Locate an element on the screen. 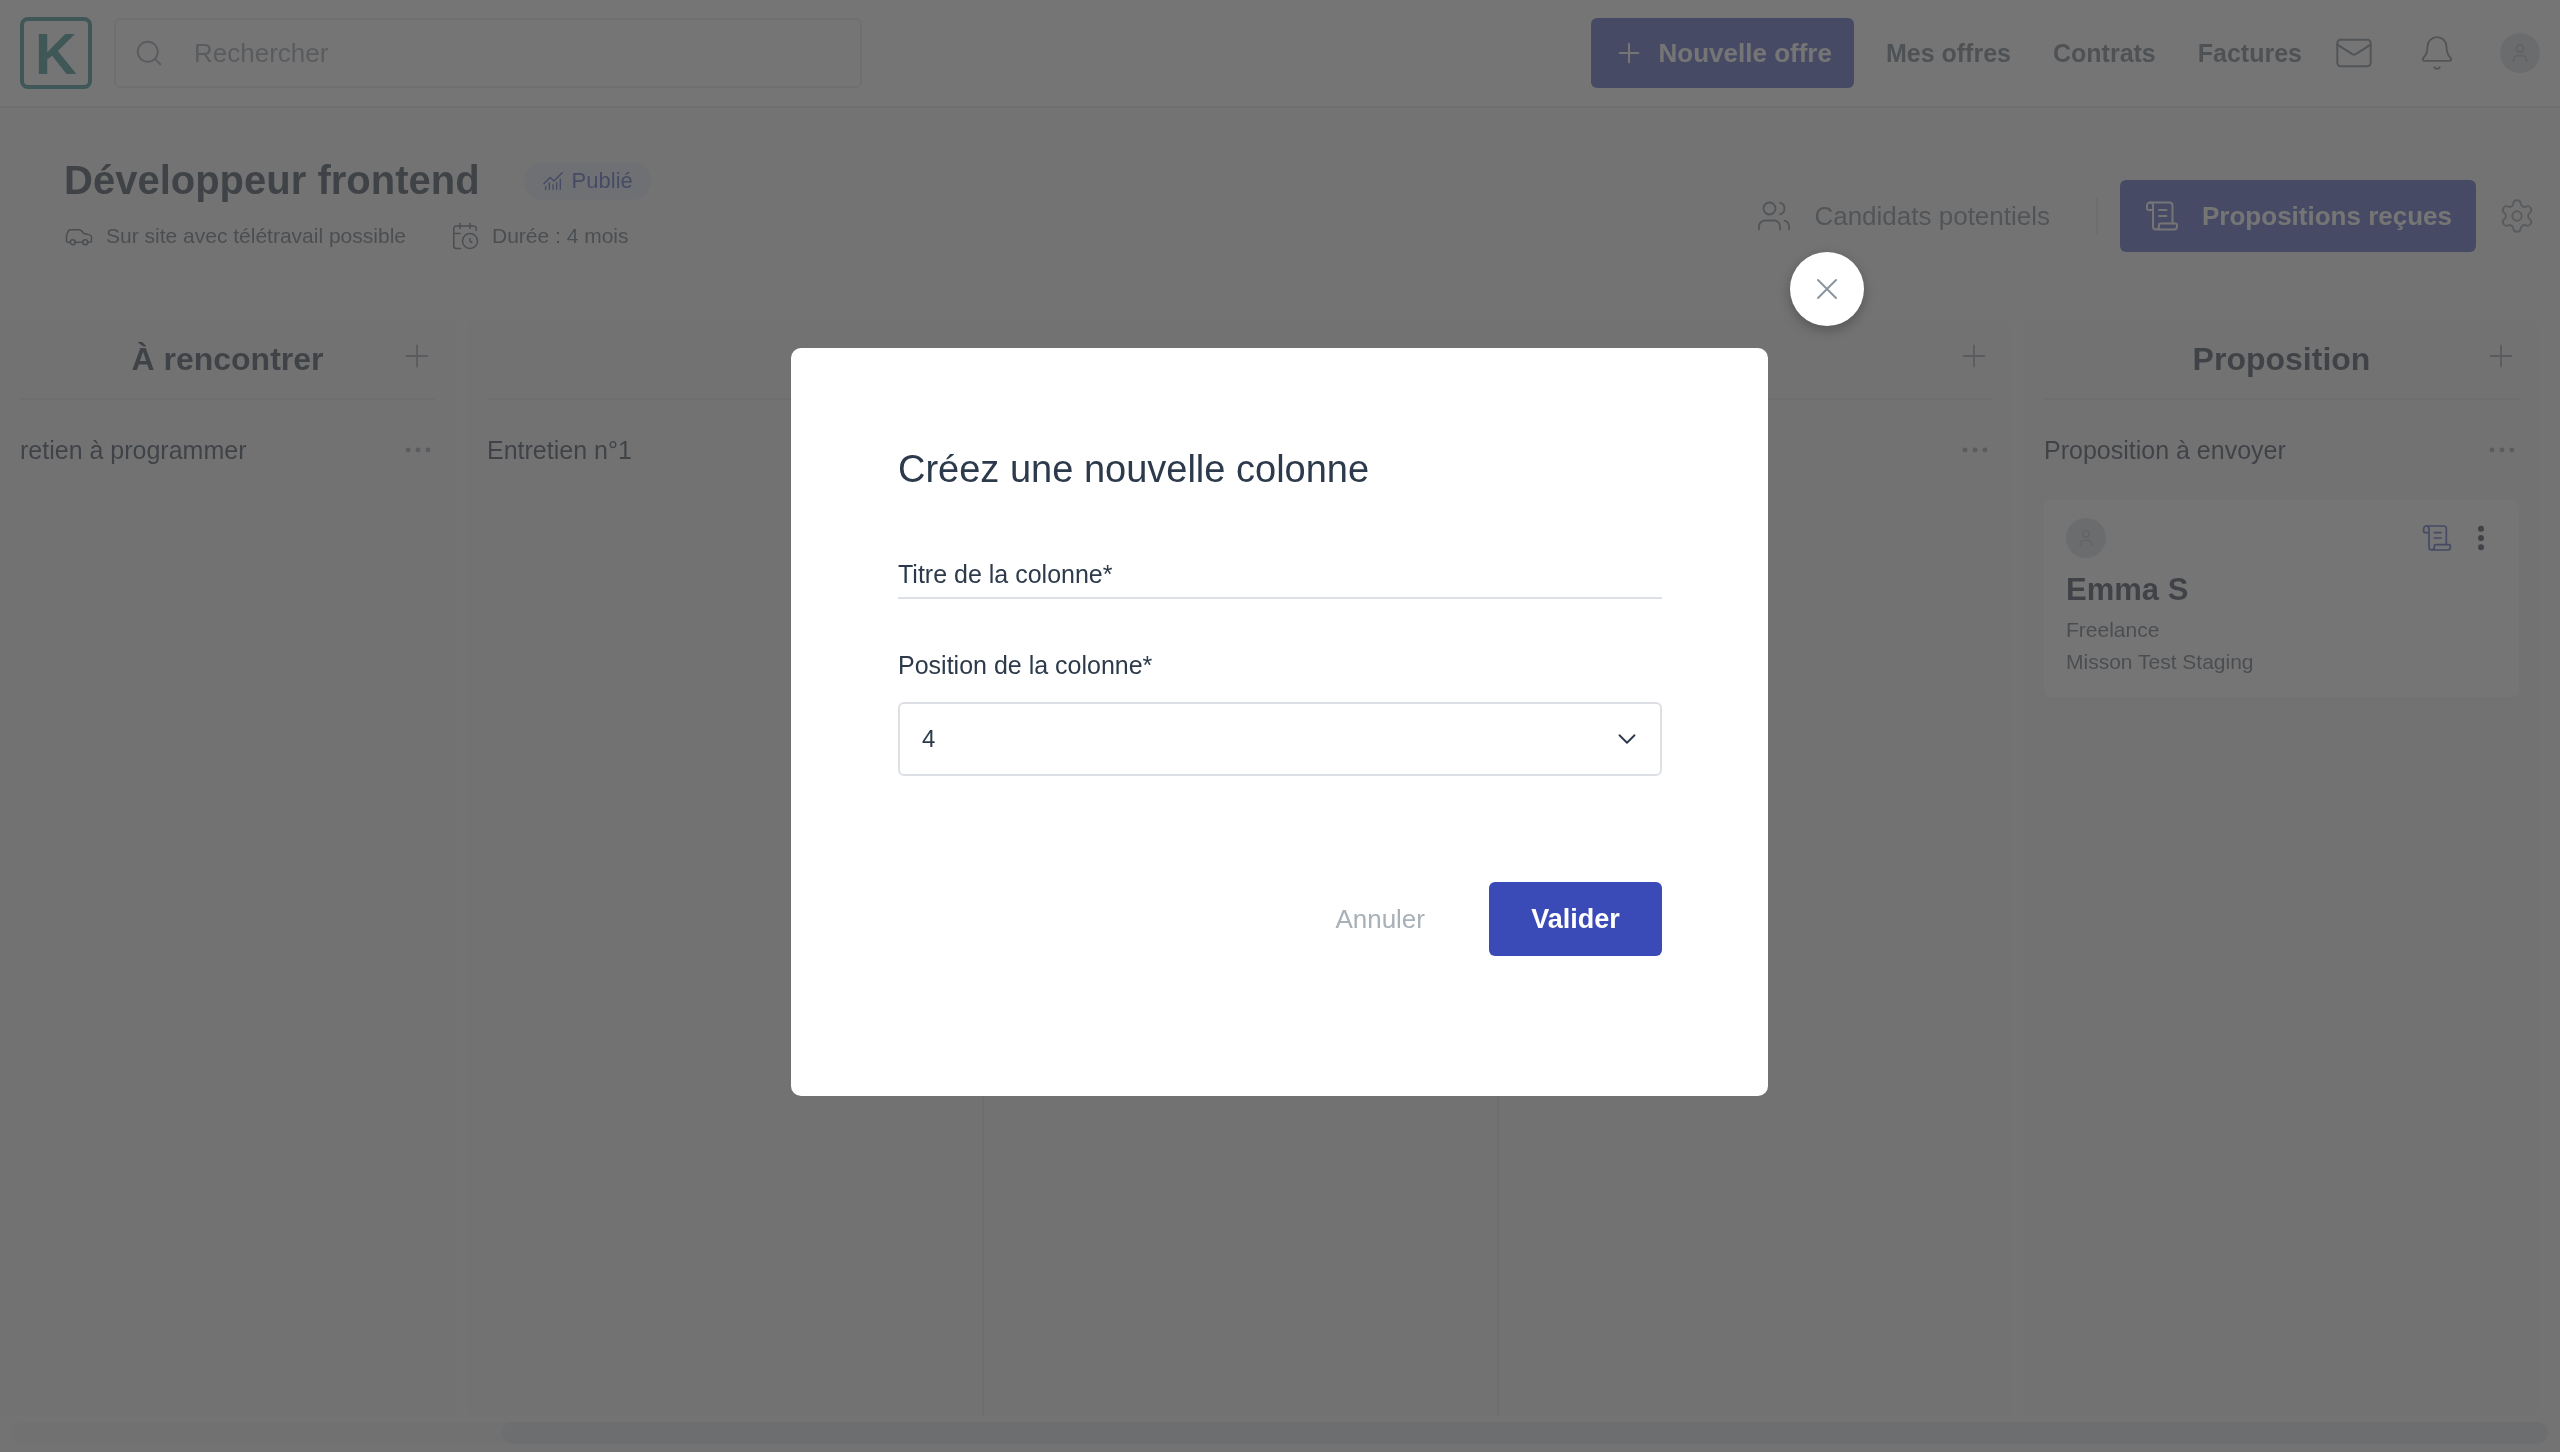 This screenshot has width=2560, height=1452. dialog-title: Créez une nouvelle colonne is located at coordinates (1134, 469).